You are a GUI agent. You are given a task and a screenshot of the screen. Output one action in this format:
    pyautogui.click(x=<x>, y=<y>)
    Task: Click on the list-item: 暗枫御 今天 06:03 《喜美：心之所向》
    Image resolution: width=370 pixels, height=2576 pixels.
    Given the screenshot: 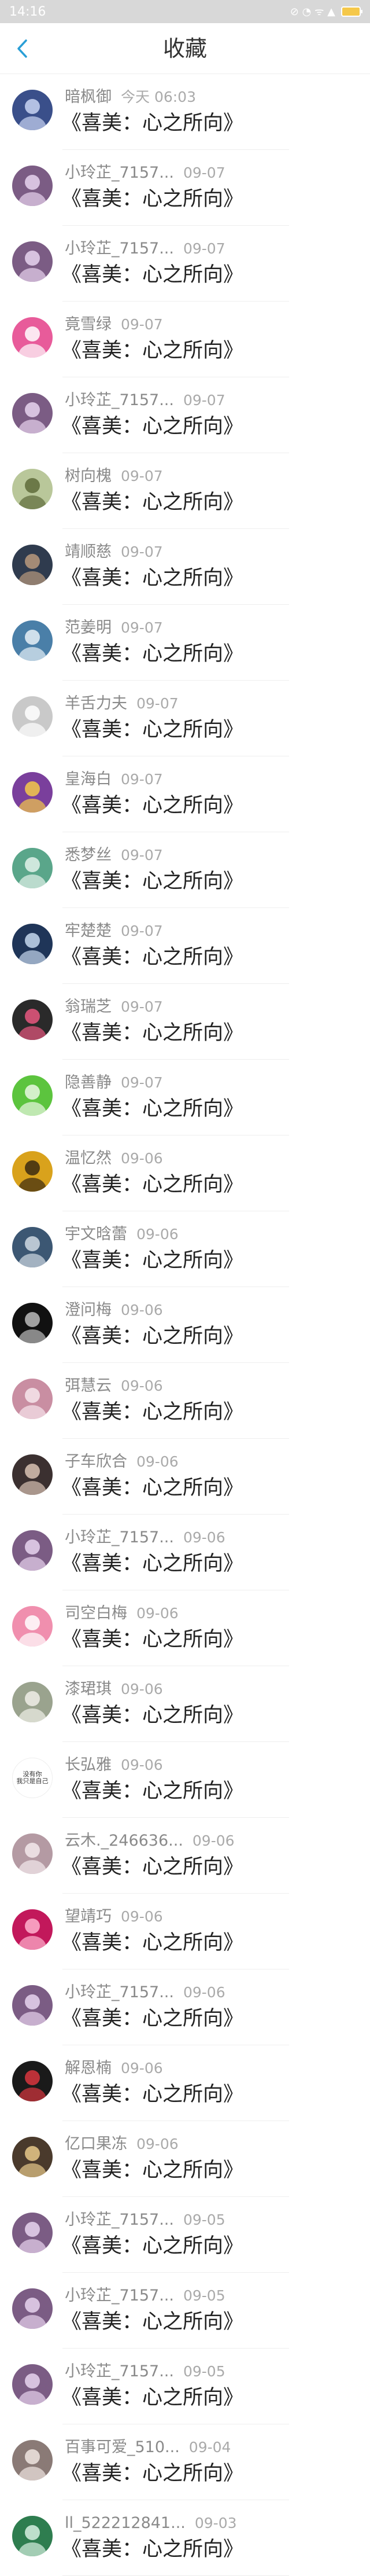 What is the action you would take?
    pyautogui.click(x=185, y=112)
    